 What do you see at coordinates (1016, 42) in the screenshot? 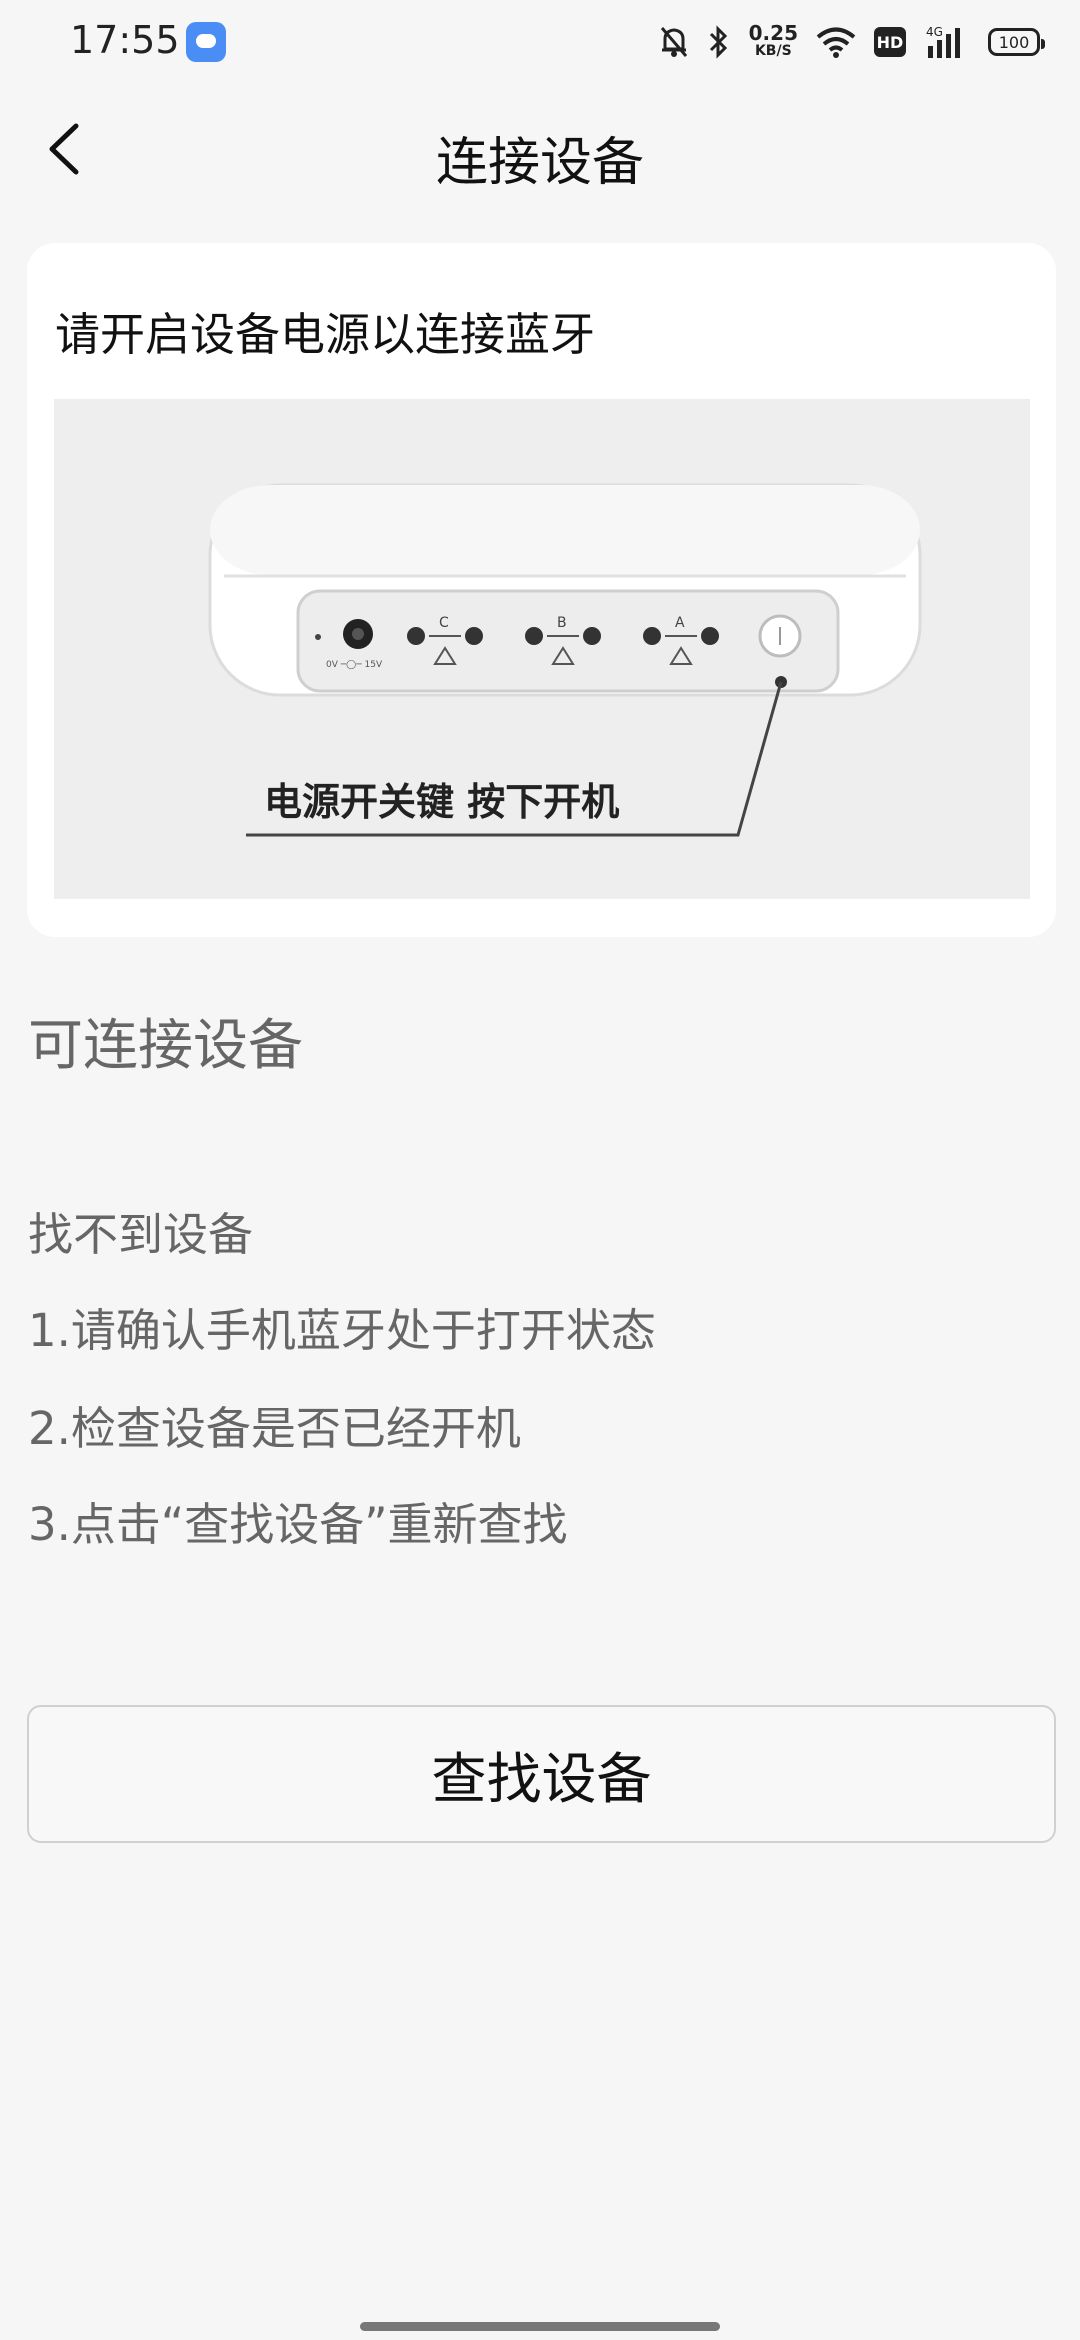
I see `battery-icon: 100` at bounding box center [1016, 42].